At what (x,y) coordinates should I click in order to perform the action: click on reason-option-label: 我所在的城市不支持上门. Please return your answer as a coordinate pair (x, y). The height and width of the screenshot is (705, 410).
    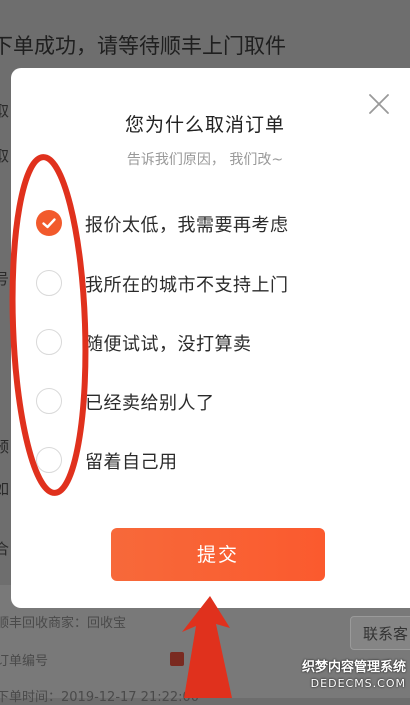
    Looking at the image, I should click on (187, 285).